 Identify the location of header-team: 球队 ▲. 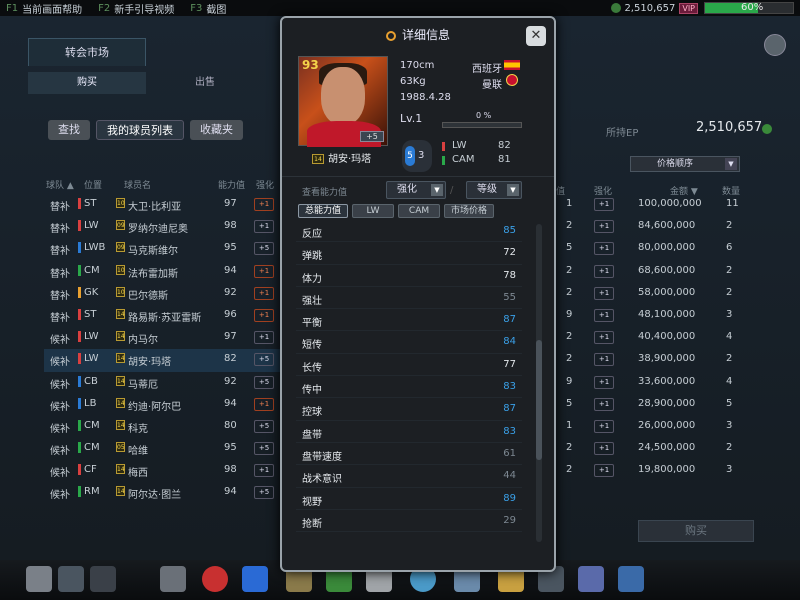
(60, 184).